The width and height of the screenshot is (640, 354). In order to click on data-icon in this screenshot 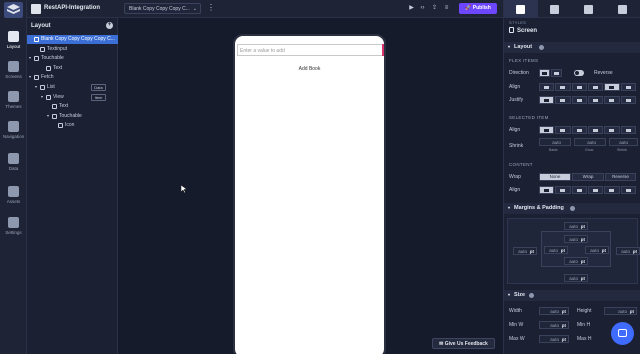, I will do `click(13, 158)`.